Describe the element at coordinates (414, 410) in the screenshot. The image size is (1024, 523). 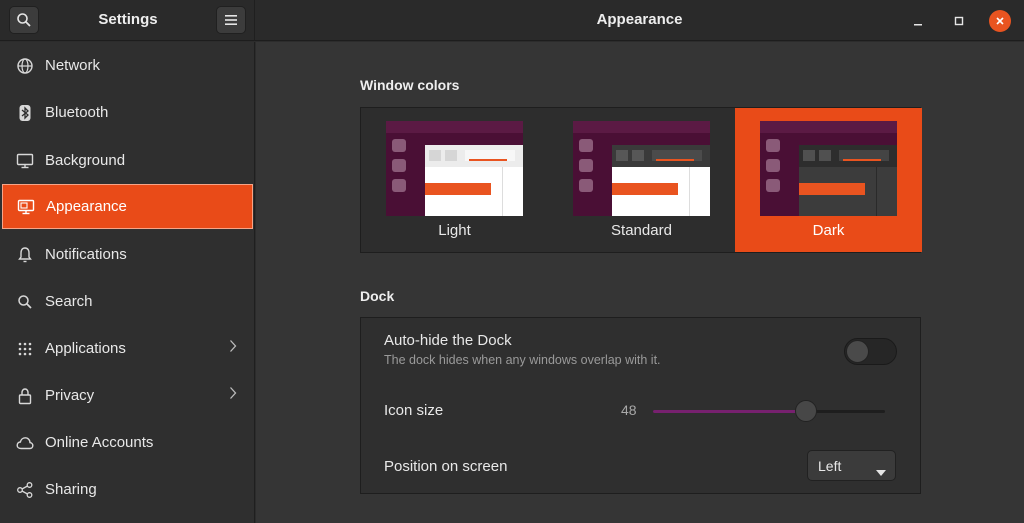
I see `icon-size-label: Icon size` at that location.